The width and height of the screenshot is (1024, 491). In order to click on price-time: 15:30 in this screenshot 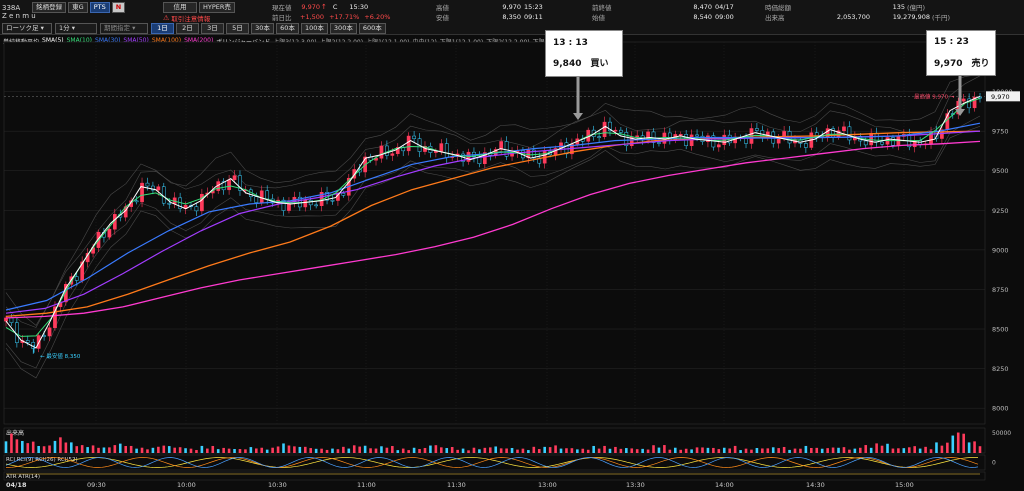, I will do `click(359, 7)`.